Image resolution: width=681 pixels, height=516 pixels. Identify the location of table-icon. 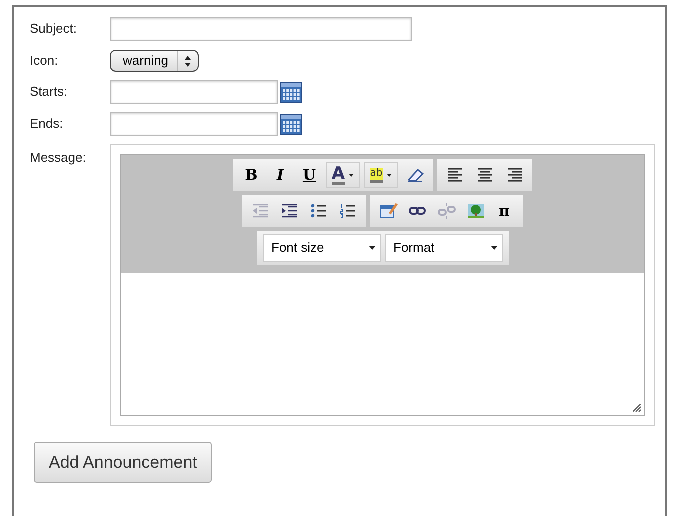
(389, 211).